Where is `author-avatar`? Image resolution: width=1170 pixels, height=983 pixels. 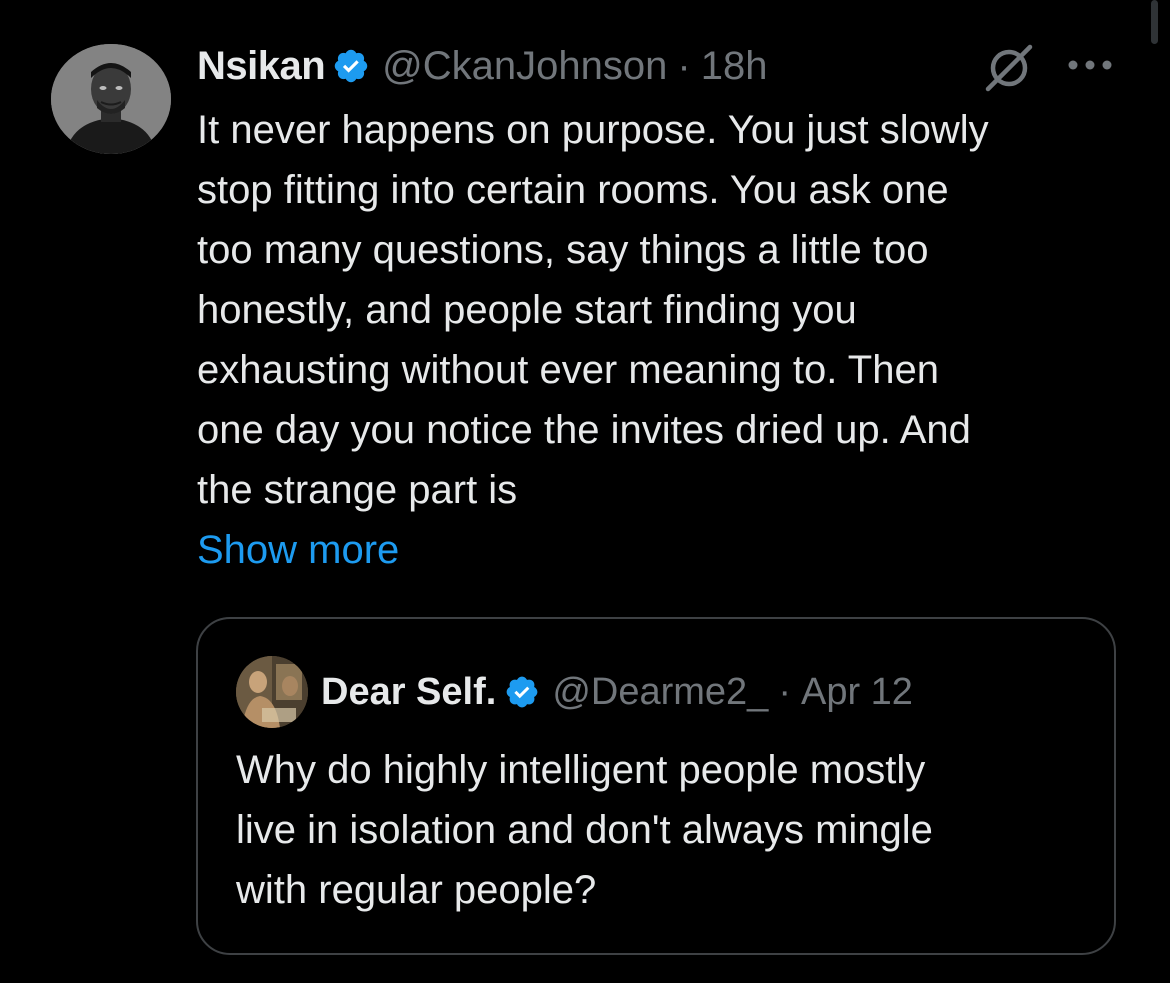
author-avatar is located at coordinates (111, 99).